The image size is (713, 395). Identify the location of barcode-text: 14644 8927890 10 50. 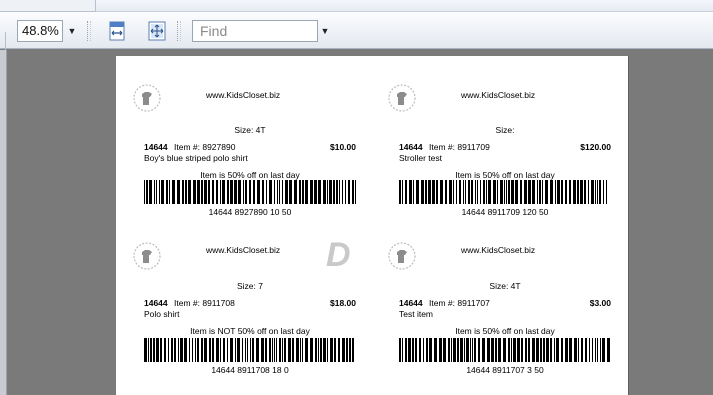
(250, 212).